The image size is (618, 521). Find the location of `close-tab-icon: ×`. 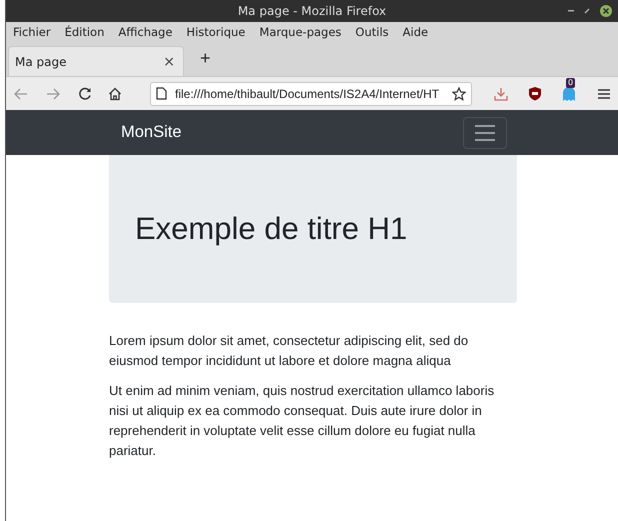

close-tab-icon: × is located at coordinates (169, 62).